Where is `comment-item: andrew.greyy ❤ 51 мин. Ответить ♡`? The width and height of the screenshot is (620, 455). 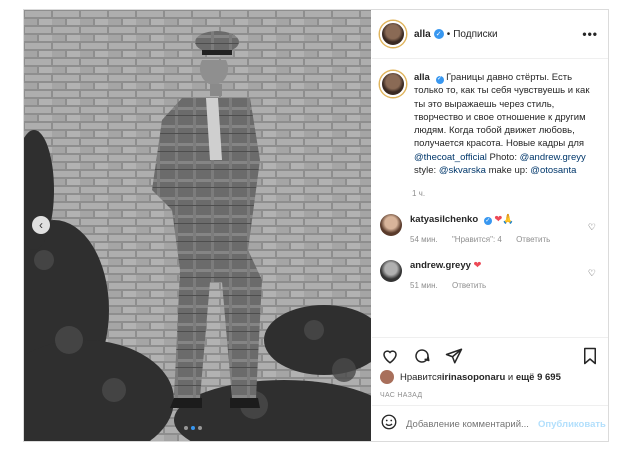
comment-item: andrew.greyy ❤ 51 мин. Ответить ♡ is located at coordinates (490, 275).